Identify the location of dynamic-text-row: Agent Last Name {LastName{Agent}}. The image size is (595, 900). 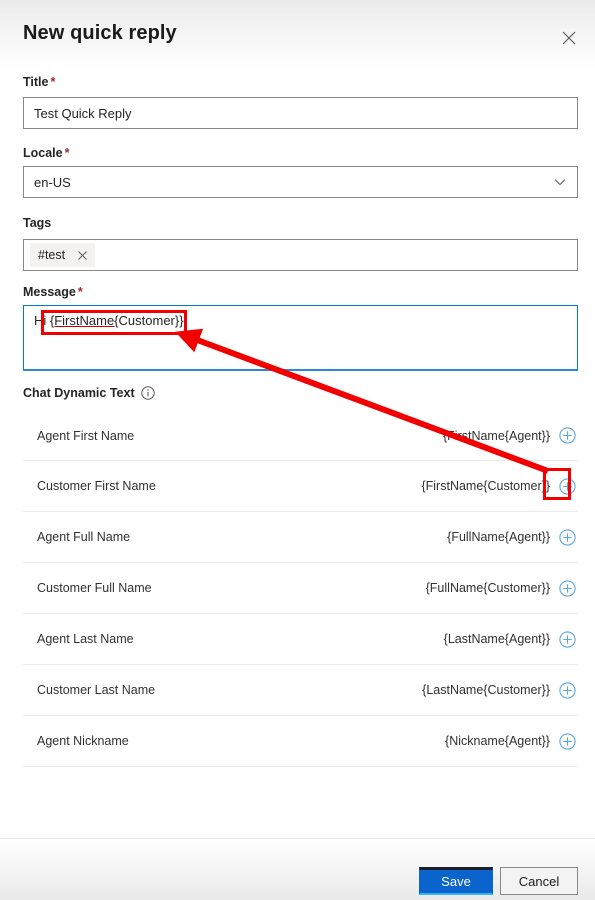
(300, 639).